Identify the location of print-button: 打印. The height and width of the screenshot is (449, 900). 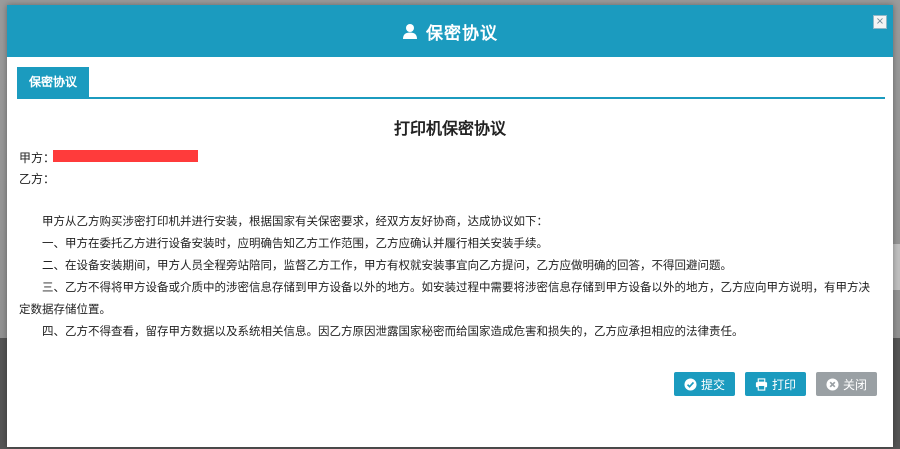
(775, 384).